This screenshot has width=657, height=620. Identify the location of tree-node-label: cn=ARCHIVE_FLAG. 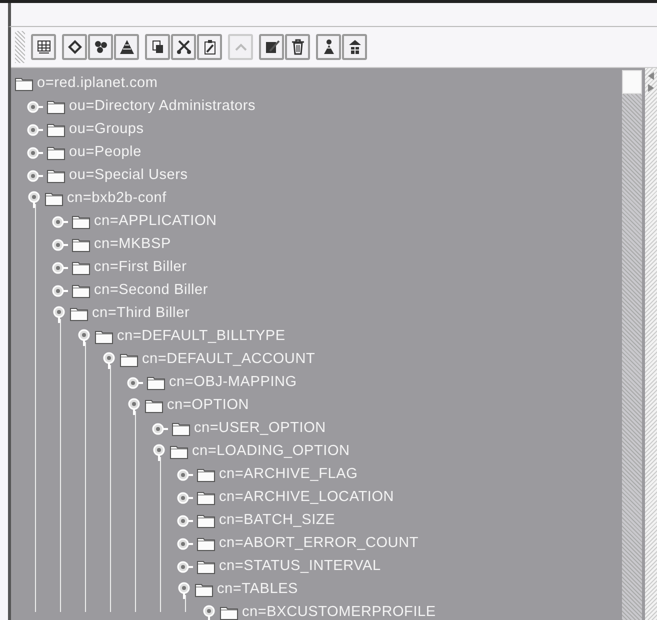
(288, 474).